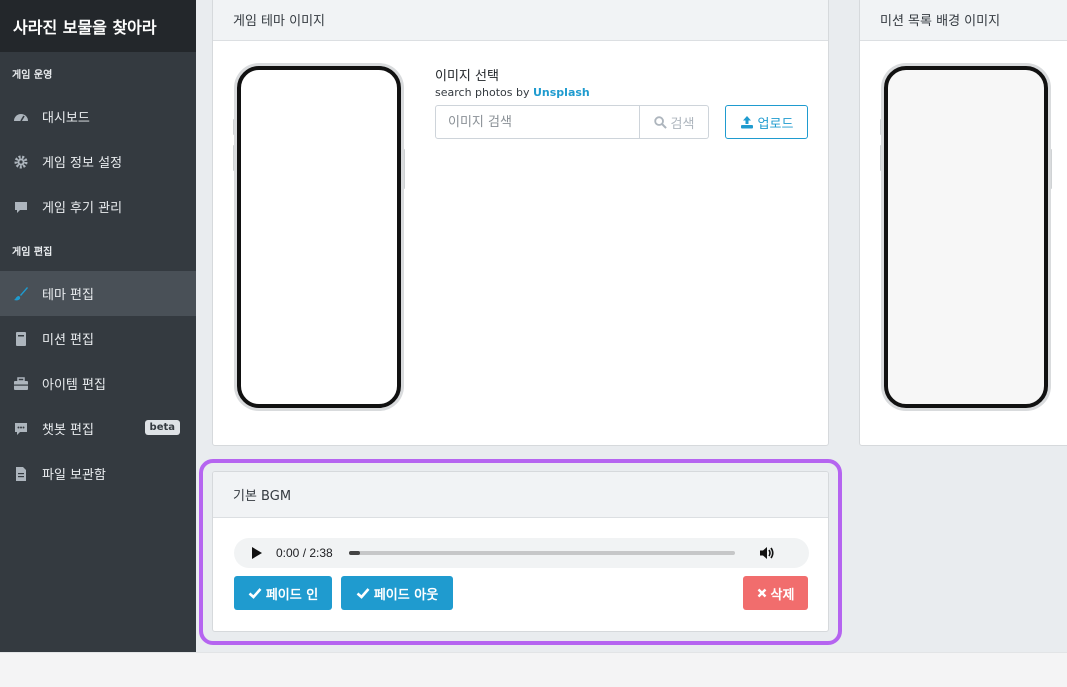 This screenshot has width=1067, height=687. What do you see at coordinates (21, 429) in the screenshot?
I see `chat-icon` at bounding box center [21, 429].